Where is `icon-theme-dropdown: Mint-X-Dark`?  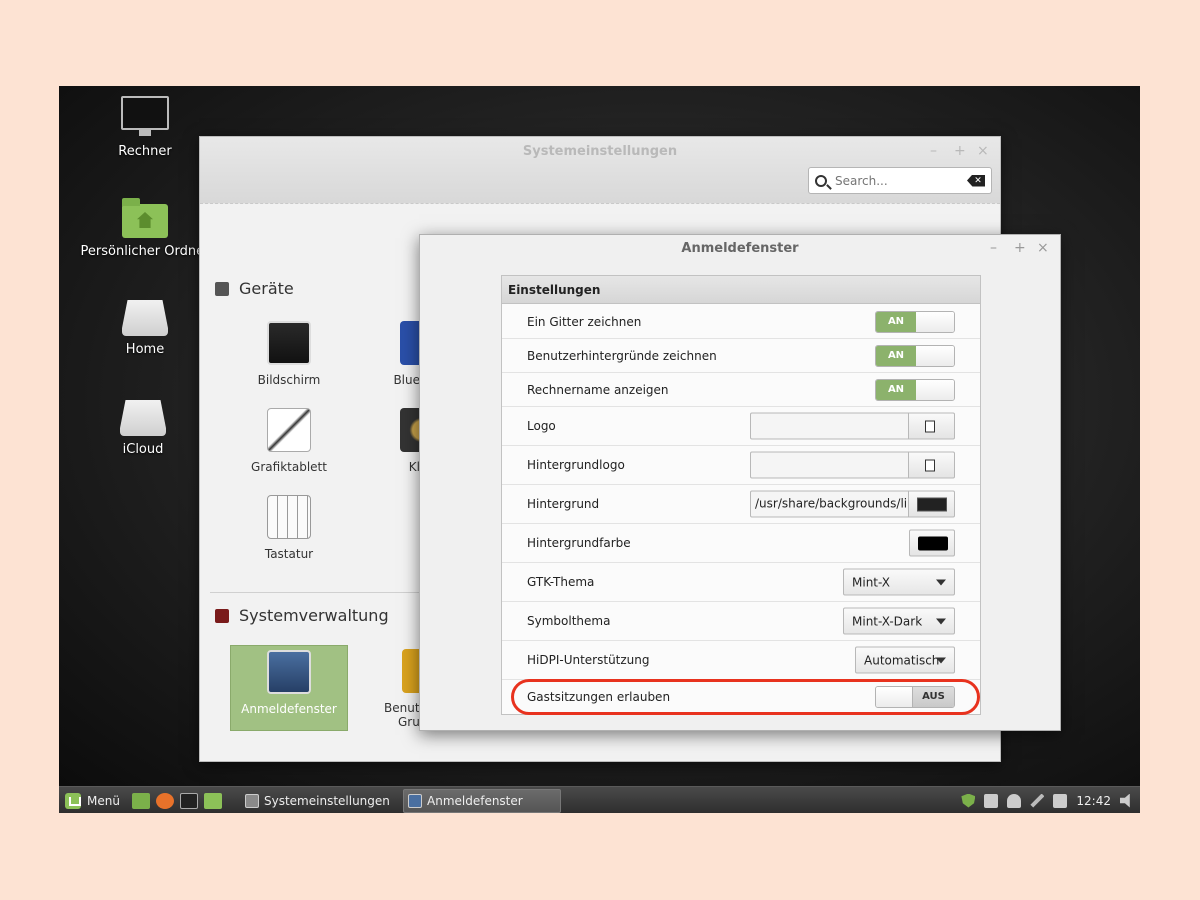
icon-theme-dropdown: Mint-X-Dark is located at coordinates (899, 621).